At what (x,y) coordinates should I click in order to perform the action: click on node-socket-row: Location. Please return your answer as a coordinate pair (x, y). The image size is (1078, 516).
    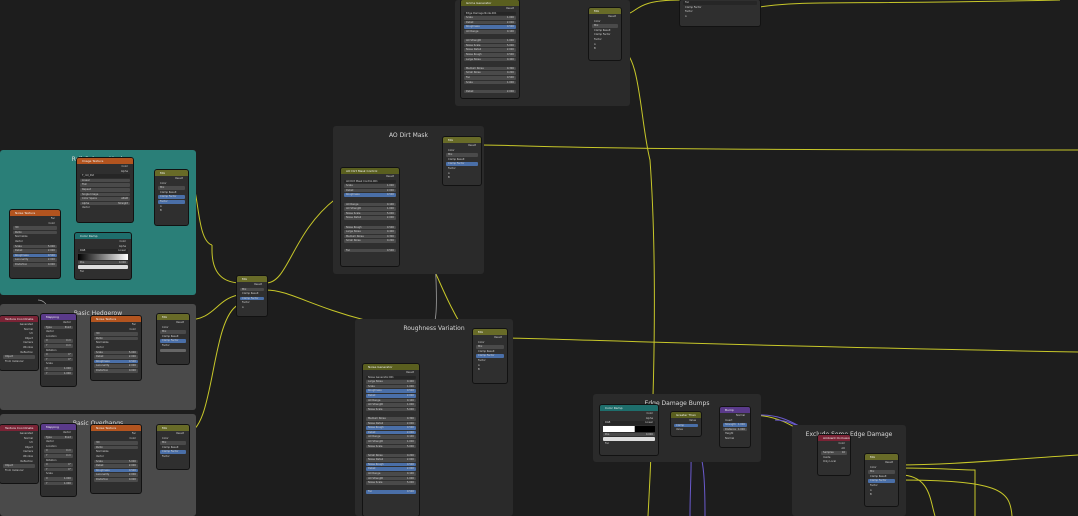
    Looking at the image, I should click on (58, 337).